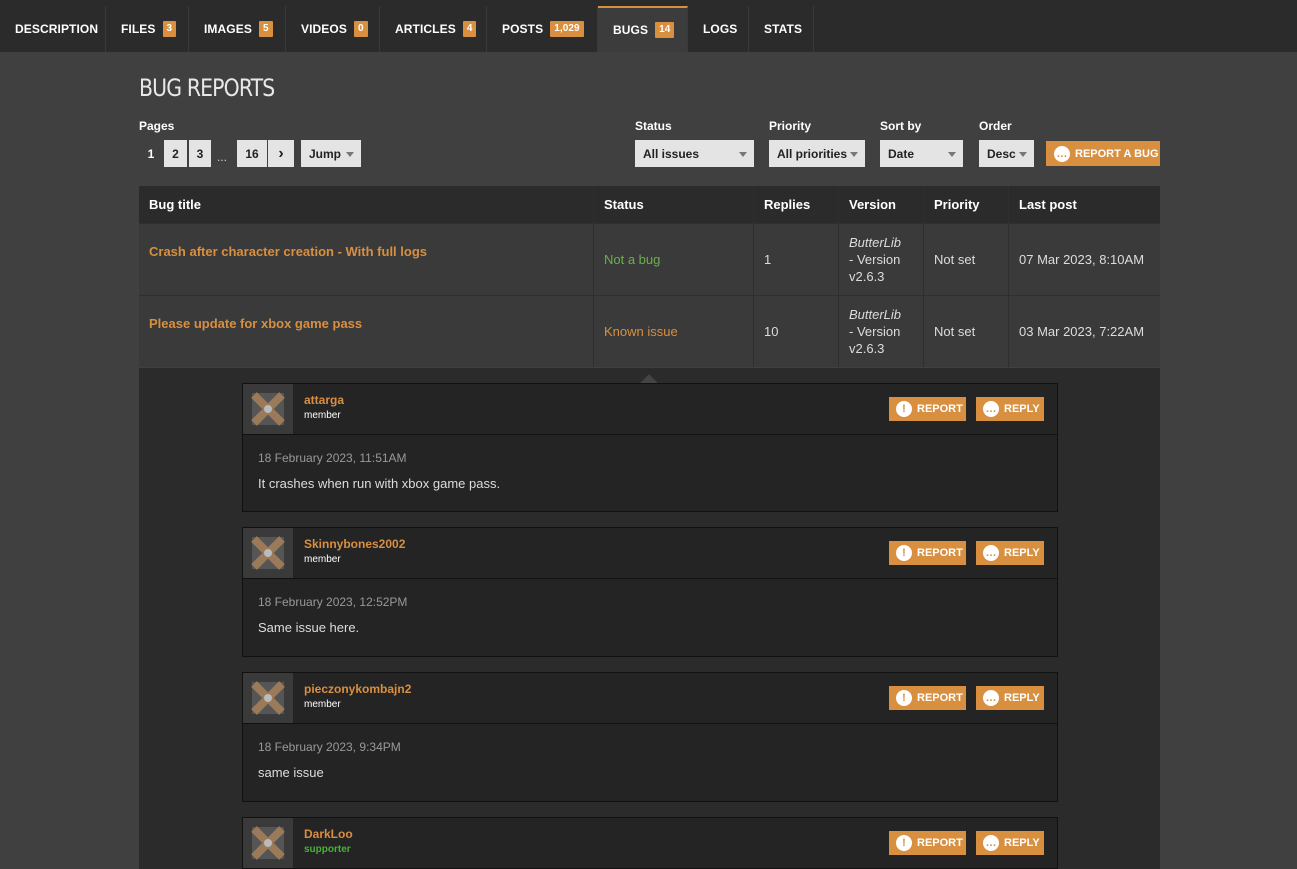  What do you see at coordinates (425, 29) in the screenshot?
I see `tab-label: ARTICLES` at bounding box center [425, 29].